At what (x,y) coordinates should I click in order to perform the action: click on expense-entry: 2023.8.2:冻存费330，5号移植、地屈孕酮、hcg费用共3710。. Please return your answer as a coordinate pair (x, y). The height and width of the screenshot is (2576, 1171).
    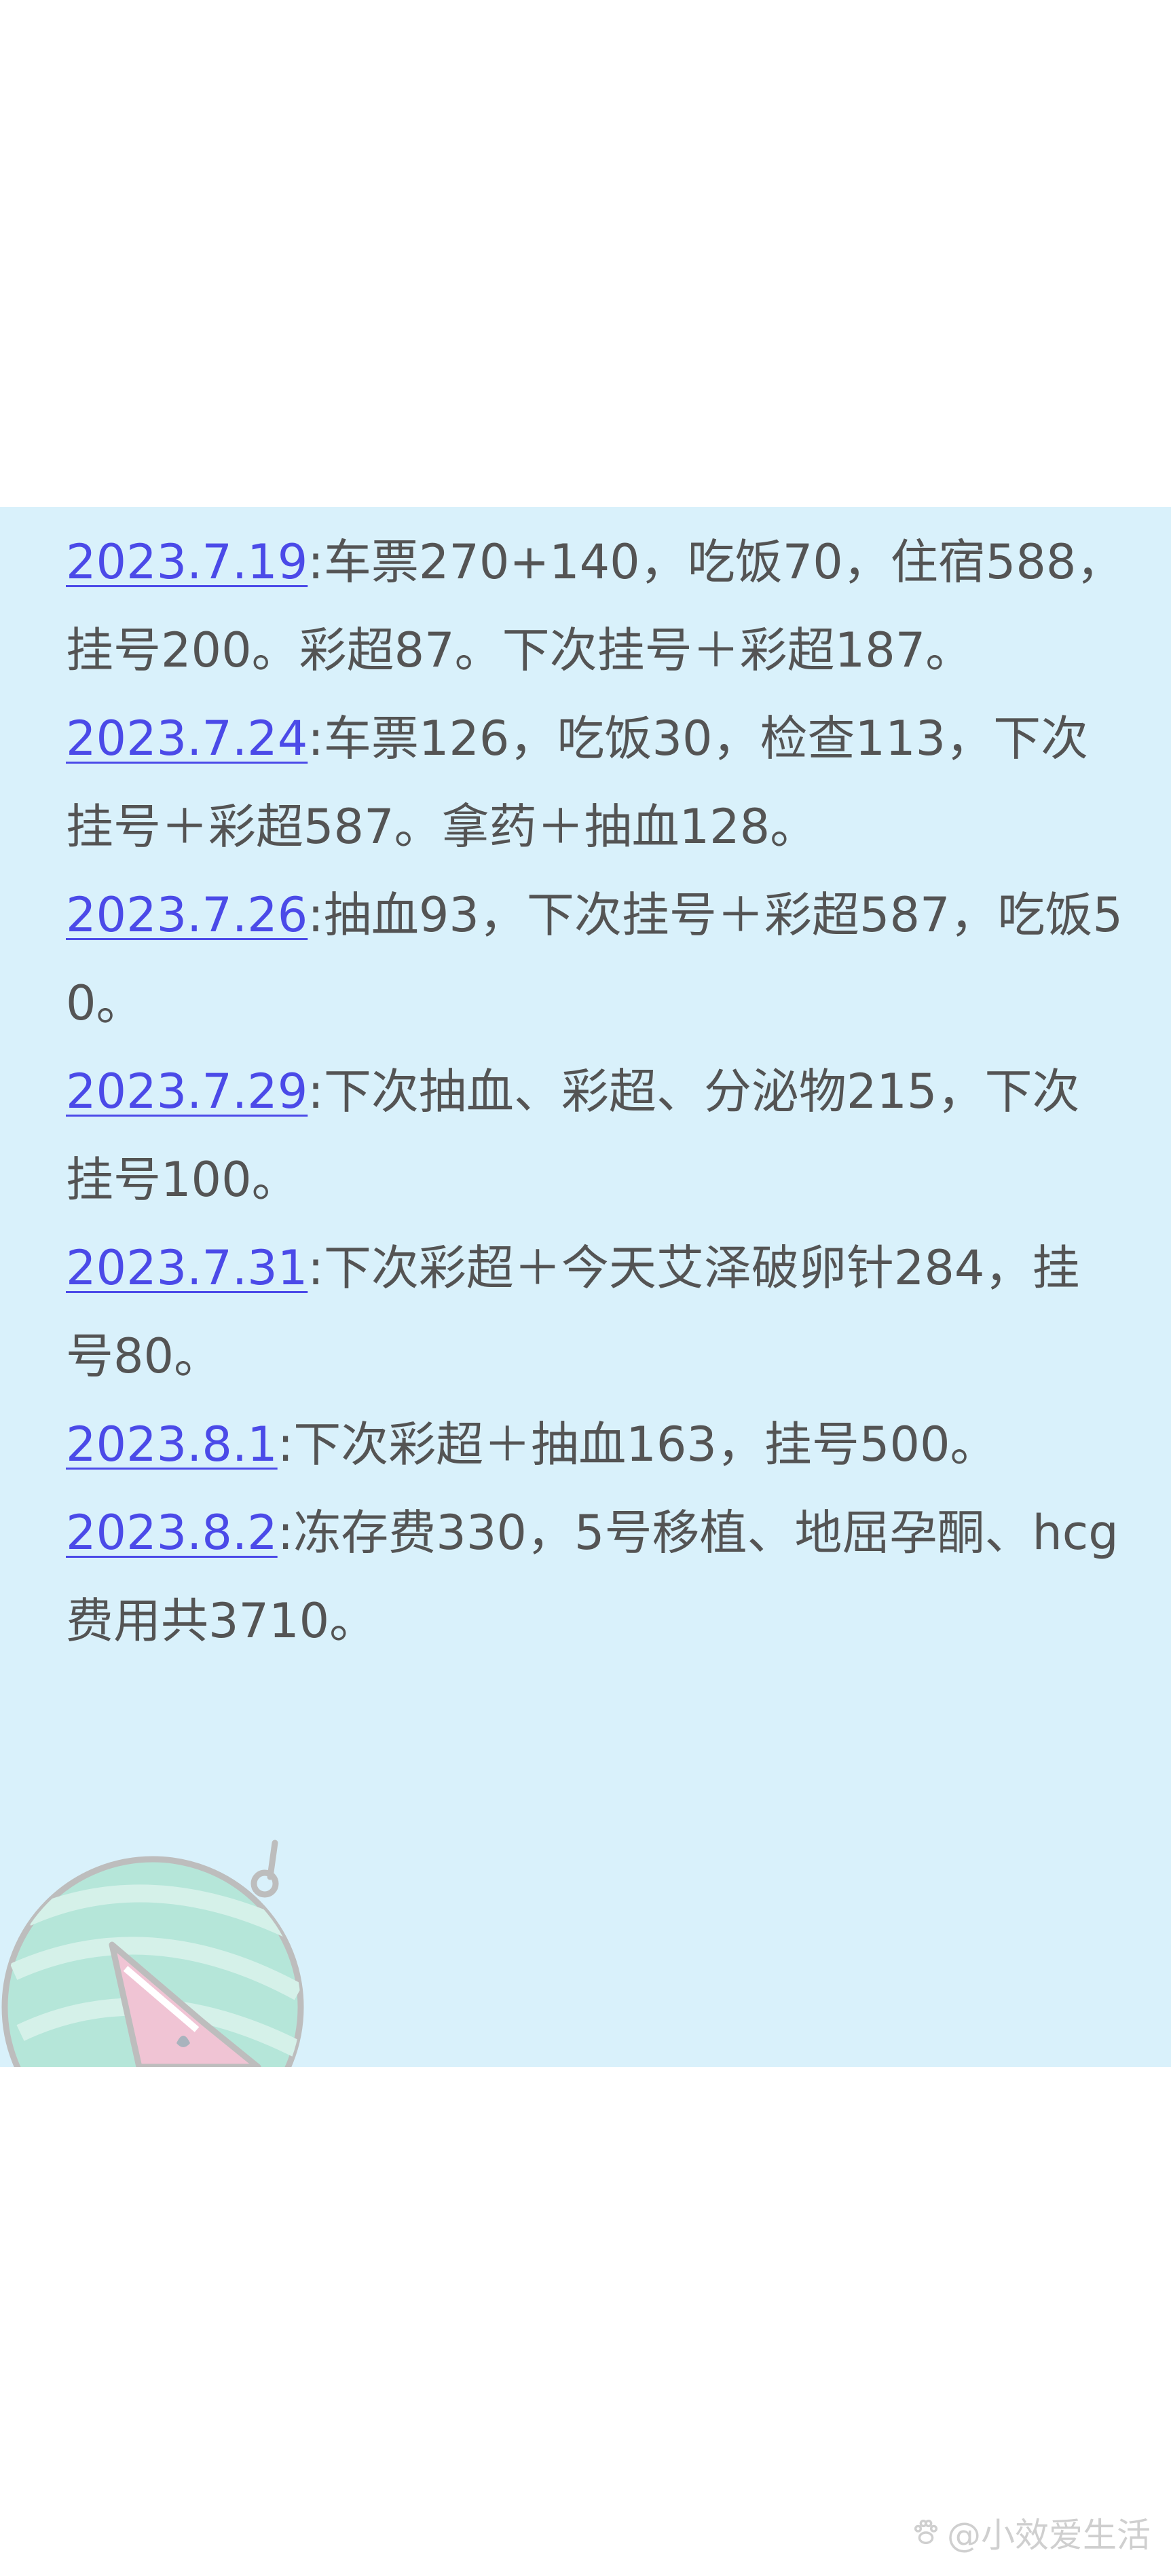
    Looking at the image, I should click on (595, 1577).